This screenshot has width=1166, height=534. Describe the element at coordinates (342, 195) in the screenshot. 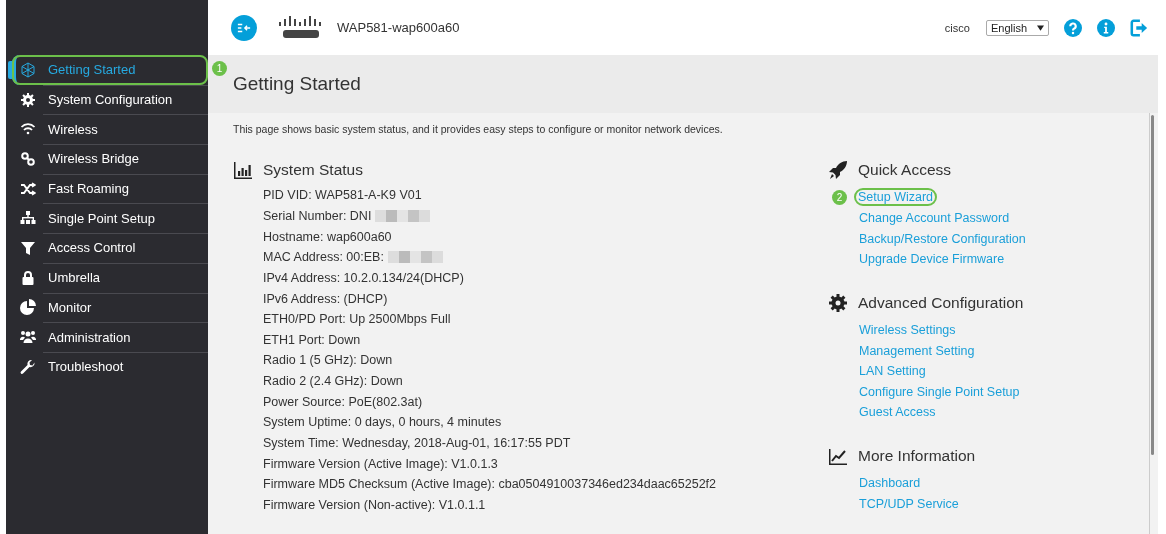

I see `status-line: PID VID: WAP581-A-K9 V01` at that location.